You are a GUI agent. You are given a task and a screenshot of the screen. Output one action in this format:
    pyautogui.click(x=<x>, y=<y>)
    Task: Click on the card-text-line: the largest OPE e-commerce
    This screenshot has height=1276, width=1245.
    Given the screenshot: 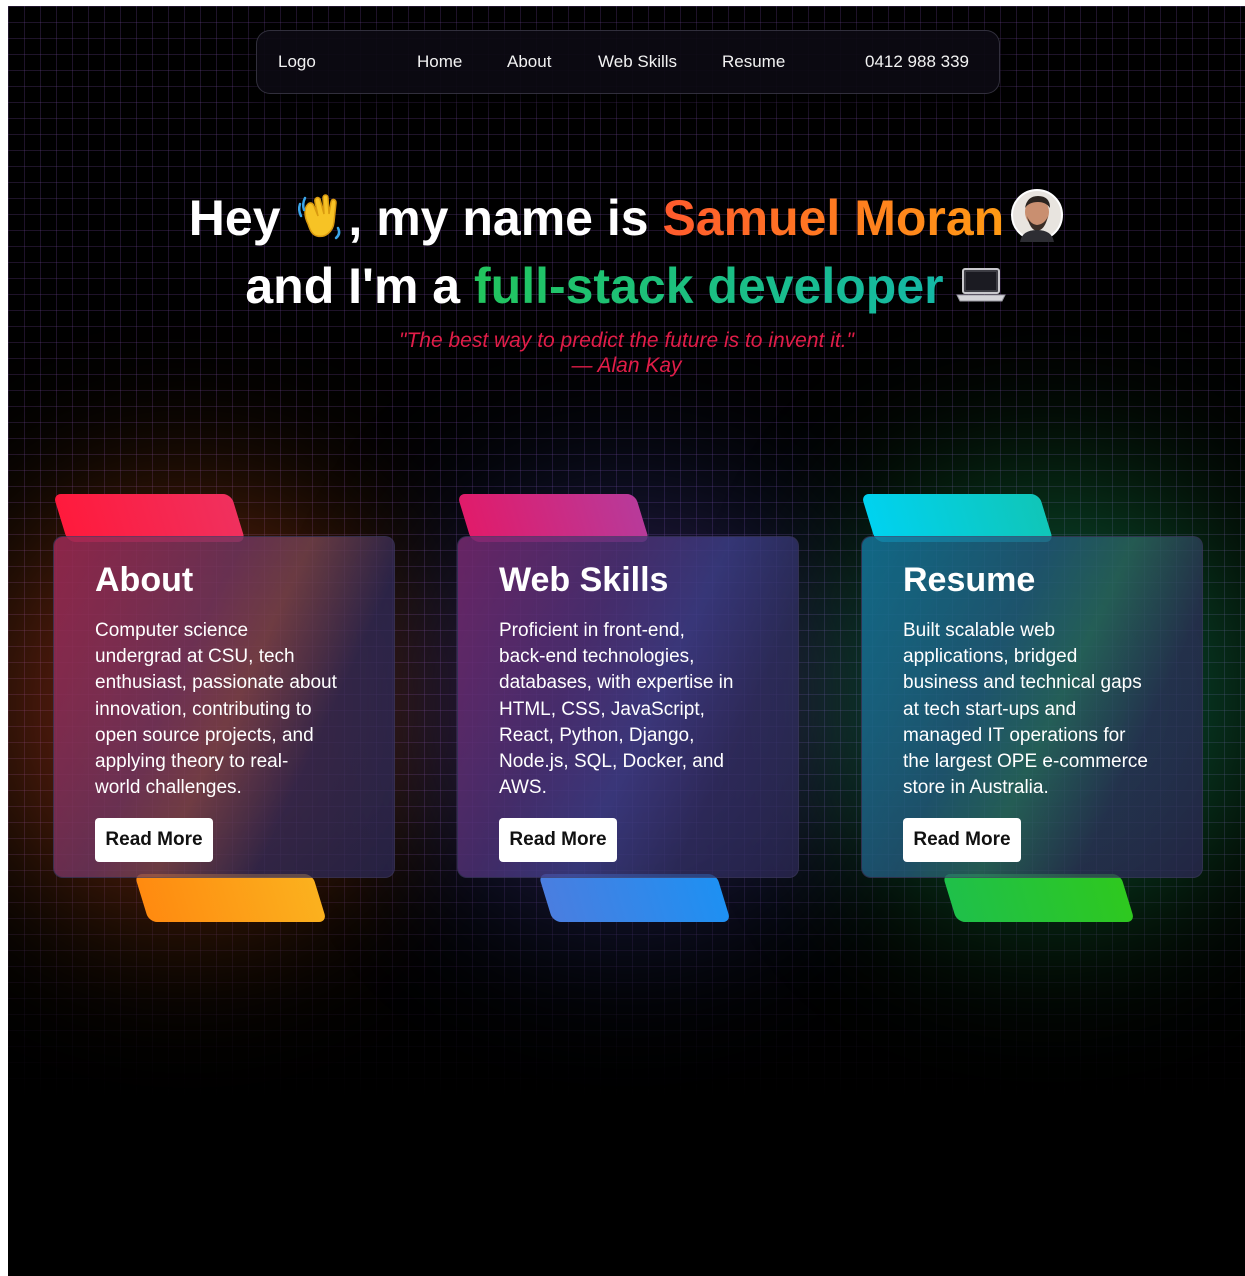 What is the action you would take?
    pyautogui.click(x=1025, y=762)
    